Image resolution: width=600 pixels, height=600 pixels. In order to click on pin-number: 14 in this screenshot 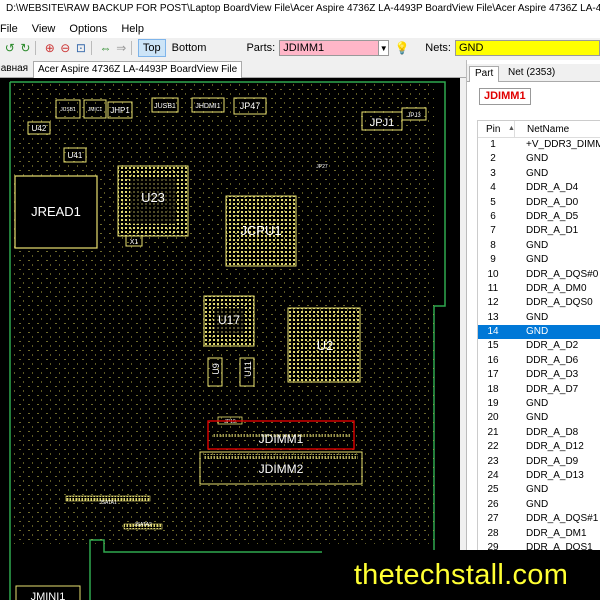, I will do `click(493, 332)`.